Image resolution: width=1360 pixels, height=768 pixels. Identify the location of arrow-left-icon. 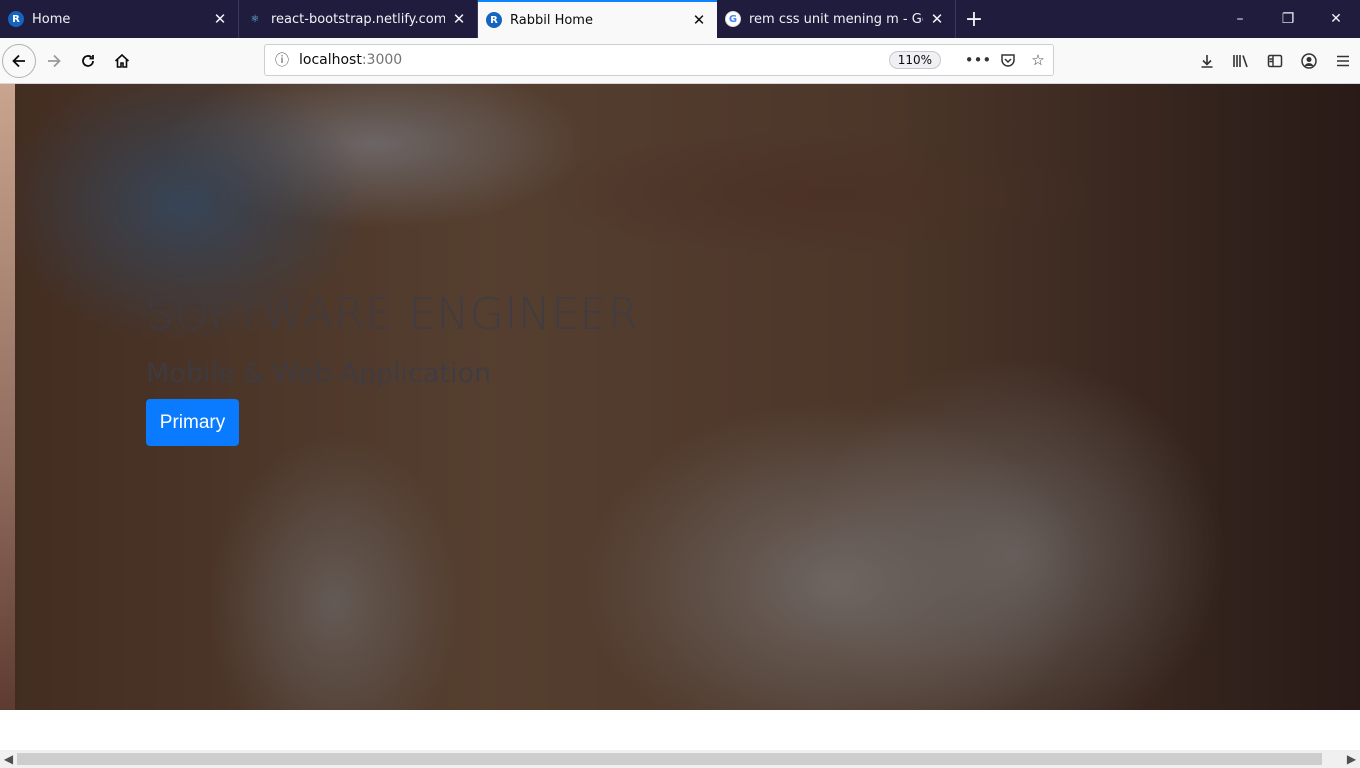
(18, 61).